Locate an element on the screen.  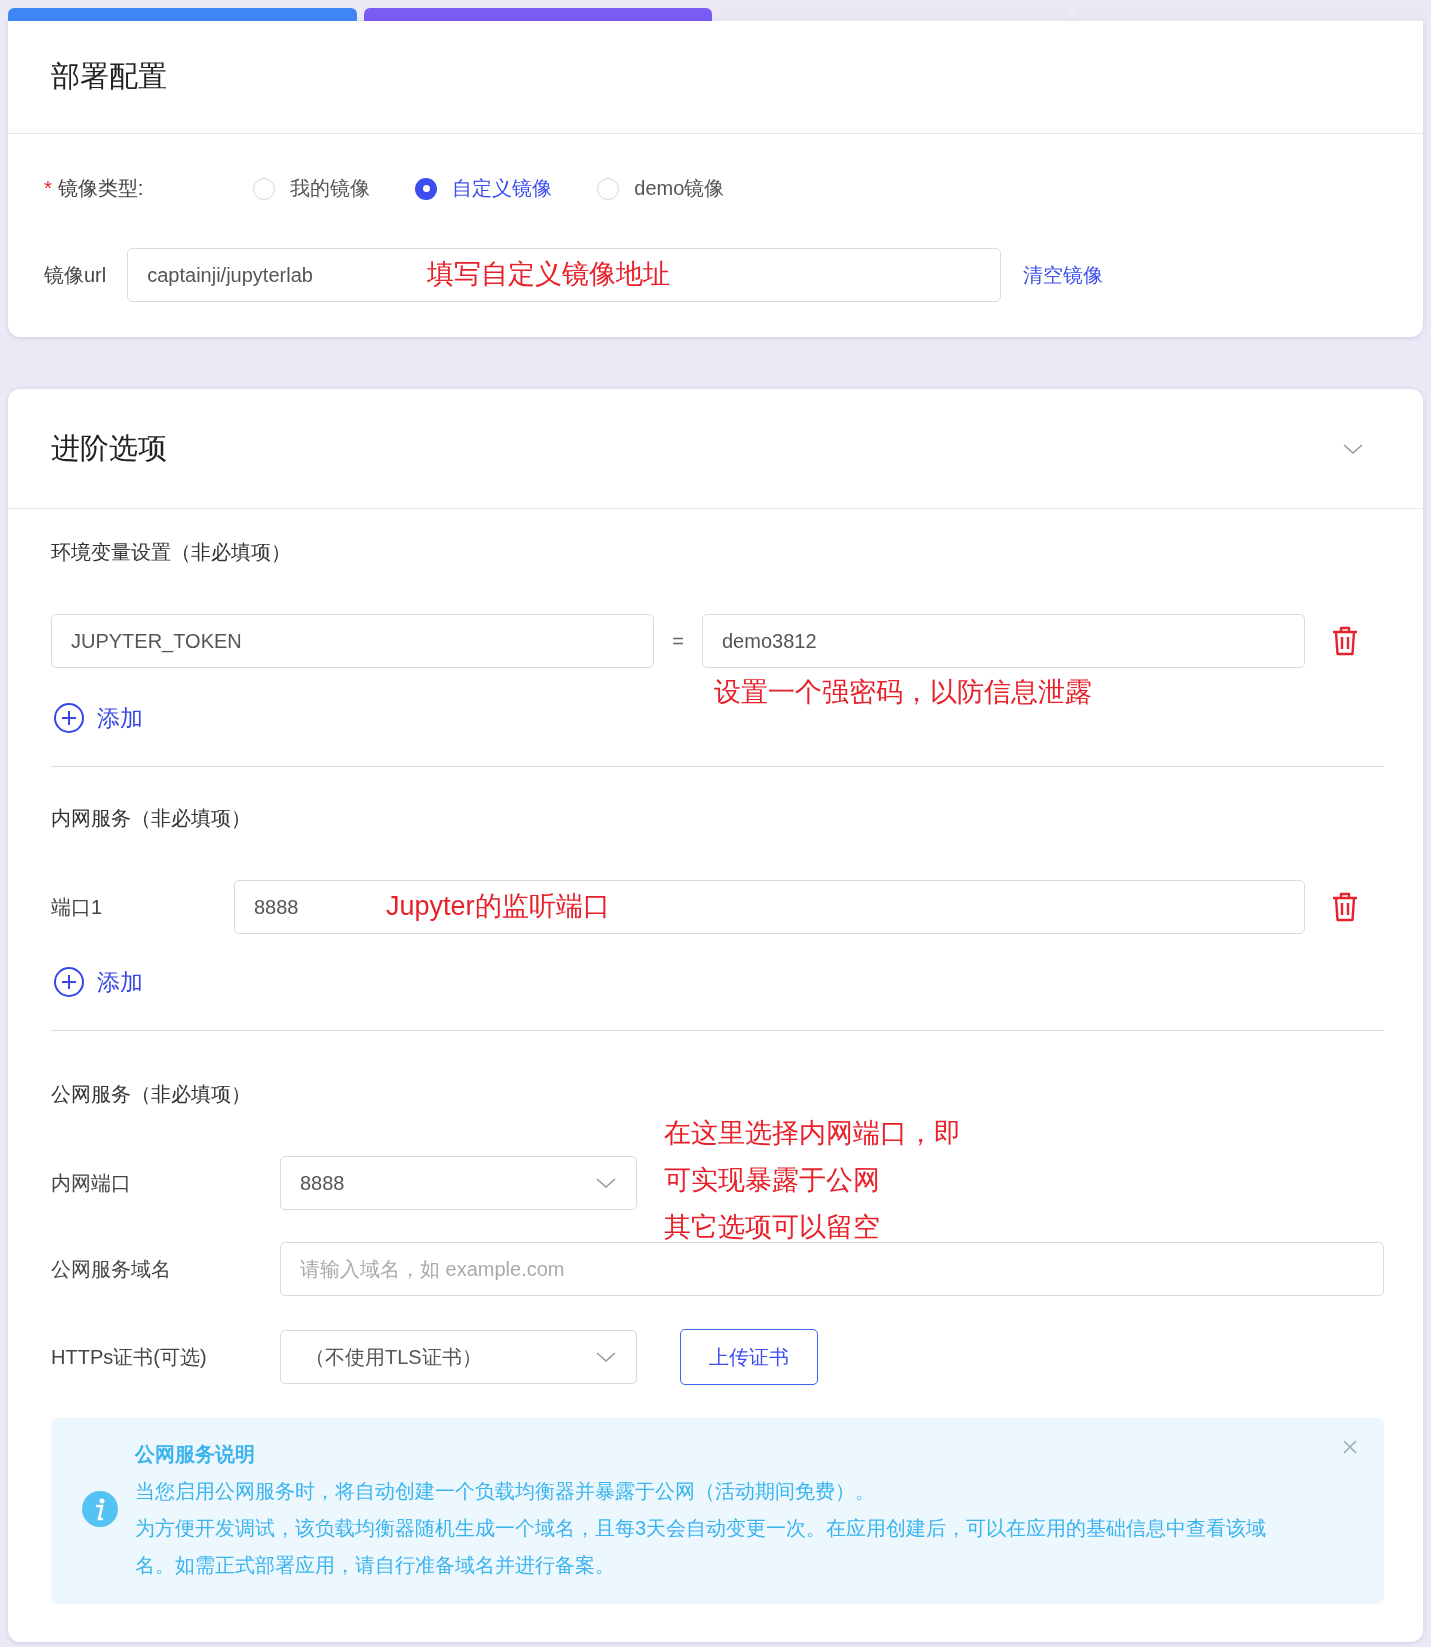
clear-link: 清空镜像 is located at coordinates (1063, 275).